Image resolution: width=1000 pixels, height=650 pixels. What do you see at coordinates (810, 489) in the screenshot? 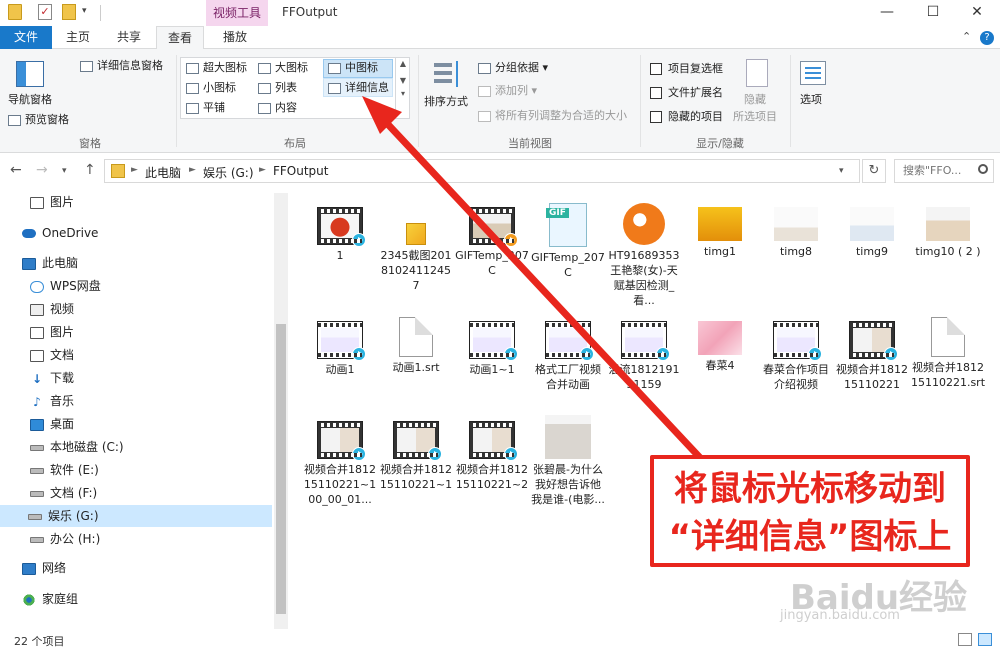
I see `callout-line-1: 将鼠标光标移动到` at bounding box center [810, 489].